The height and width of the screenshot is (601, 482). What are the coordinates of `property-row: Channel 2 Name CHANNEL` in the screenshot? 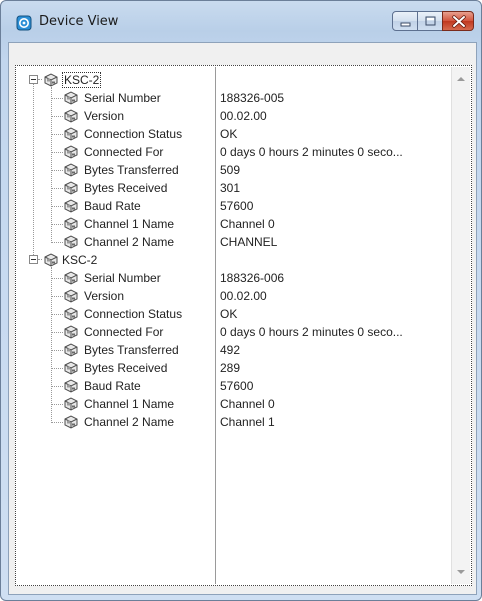 It's located at (234, 242).